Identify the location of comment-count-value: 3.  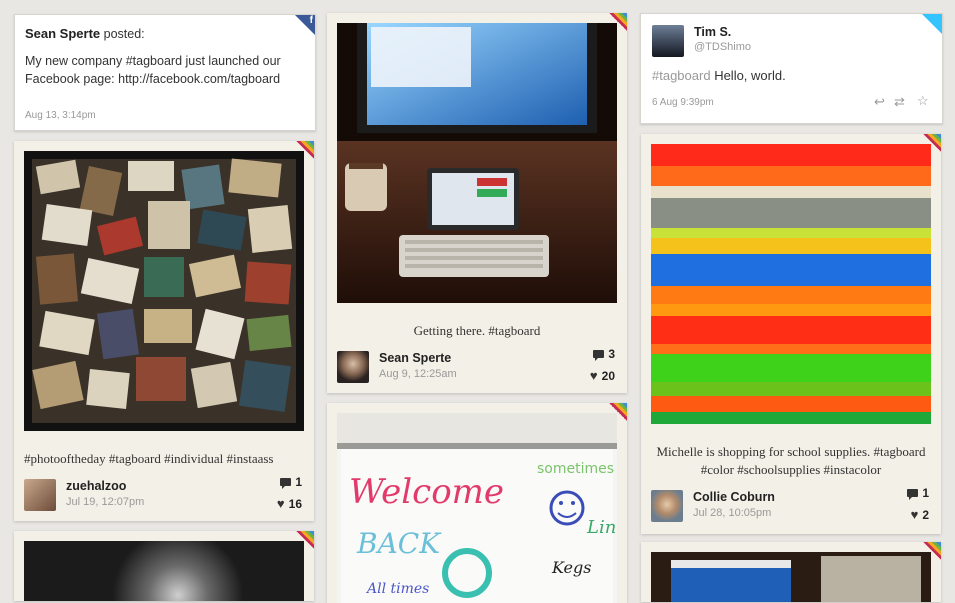
(611, 354).